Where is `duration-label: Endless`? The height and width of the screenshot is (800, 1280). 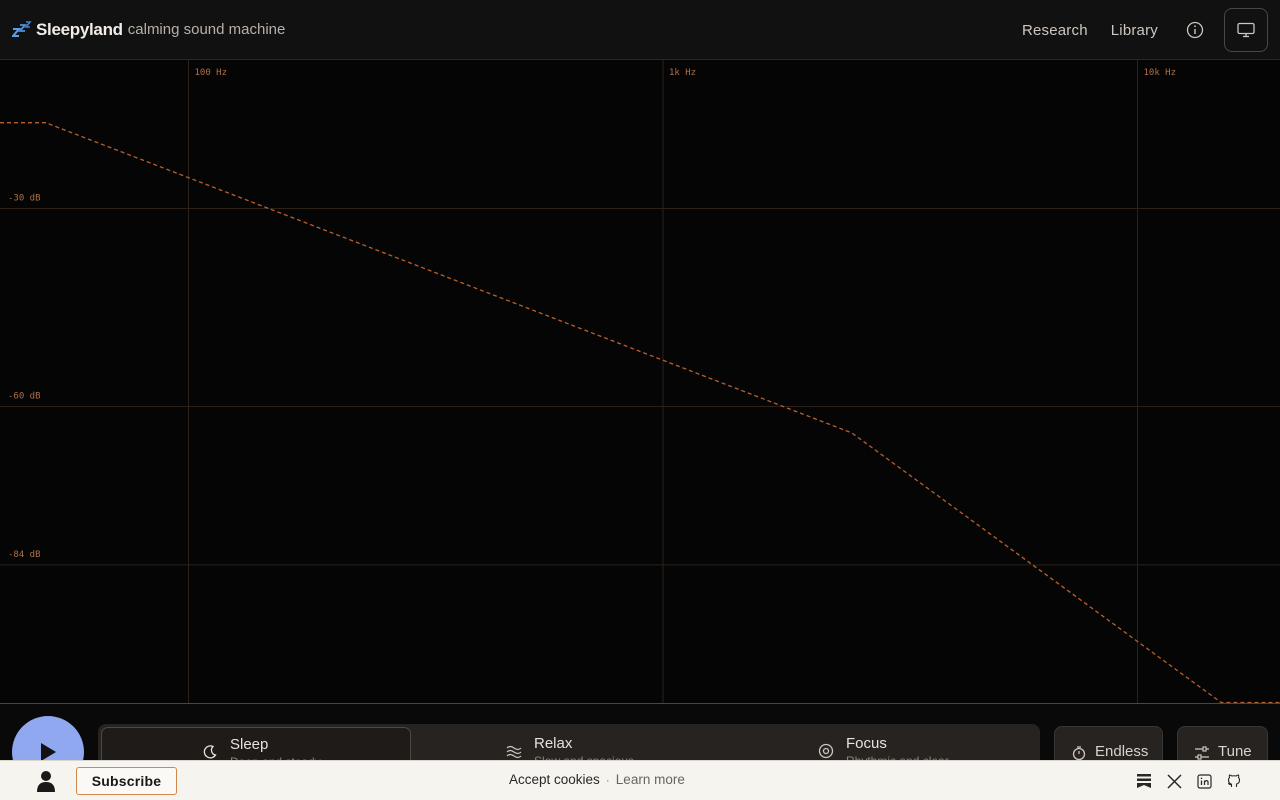
duration-label: Endless is located at coordinates (1122, 751).